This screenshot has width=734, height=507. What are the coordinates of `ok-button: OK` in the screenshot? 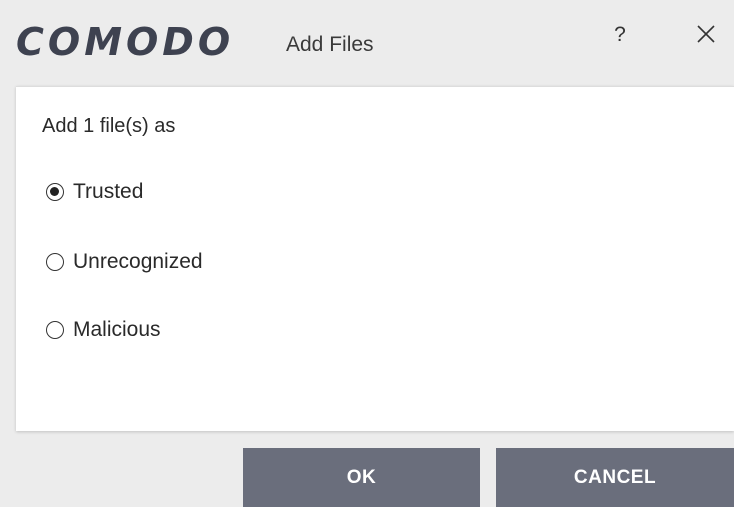 It's located at (361, 477).